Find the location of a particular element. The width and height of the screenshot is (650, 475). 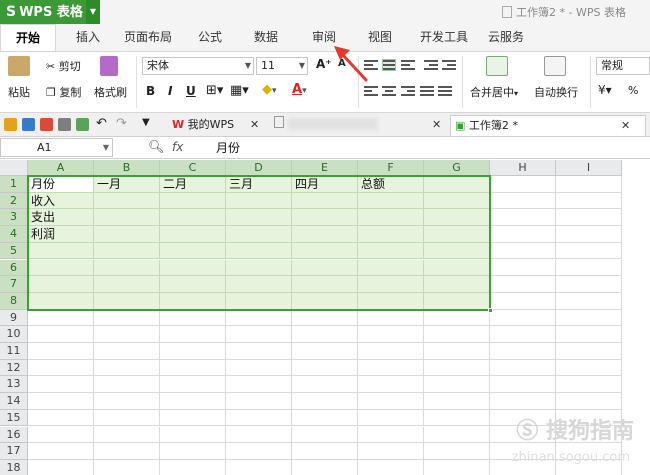

redo-icon: ↷ is located at coordinates (121, 123).